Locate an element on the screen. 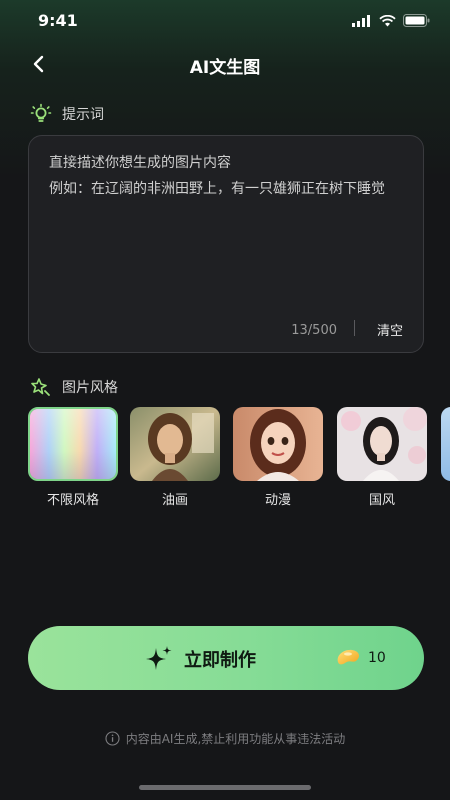 This screenshot has width=450, height=800. style-thumb-next is located at coordinates (445, 444).